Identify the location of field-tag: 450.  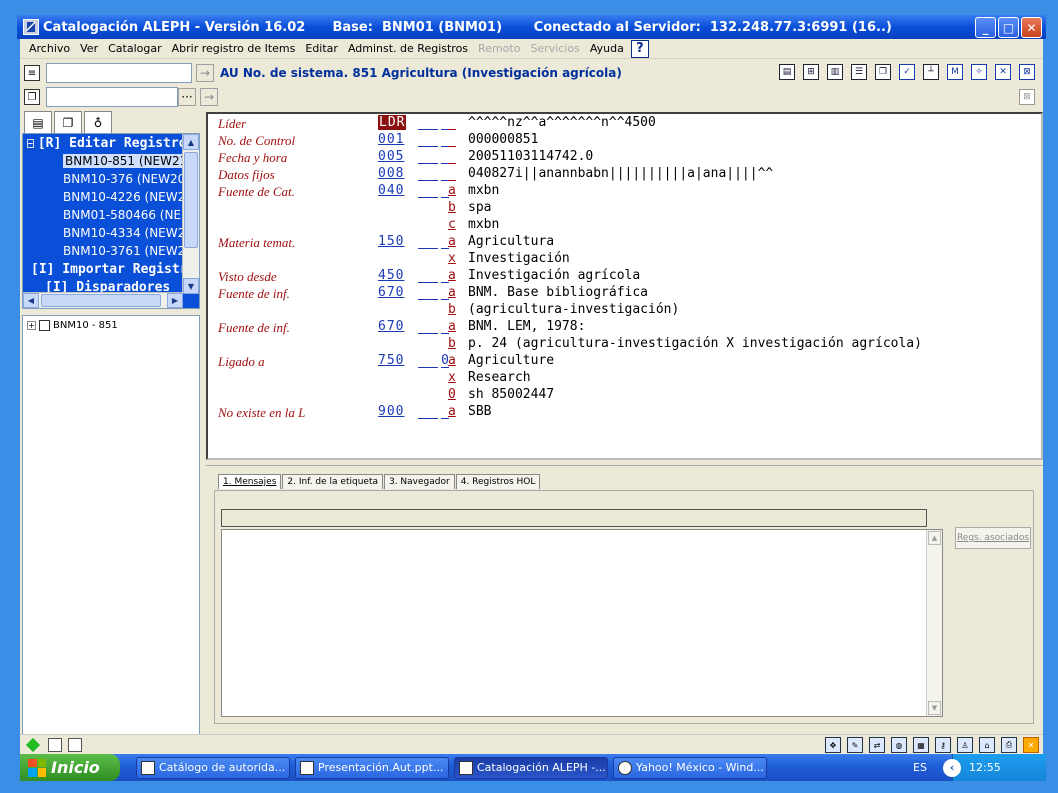
(391, 275).